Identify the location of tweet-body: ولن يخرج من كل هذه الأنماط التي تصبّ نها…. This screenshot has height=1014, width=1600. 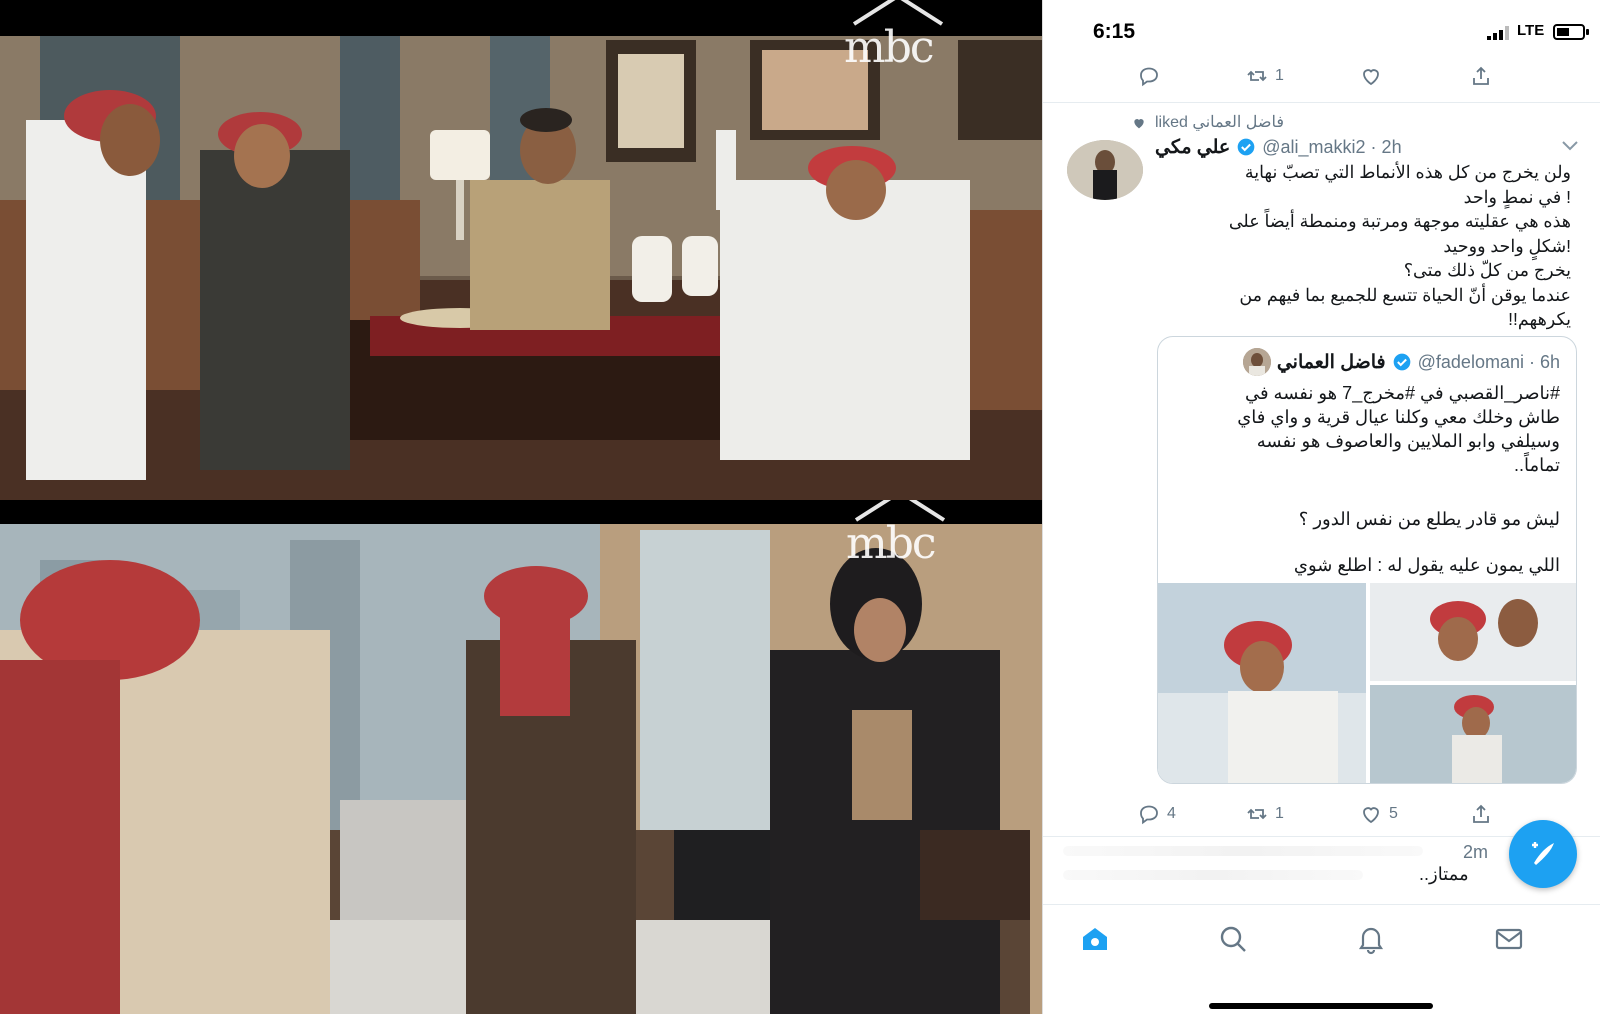
(1363, 246).